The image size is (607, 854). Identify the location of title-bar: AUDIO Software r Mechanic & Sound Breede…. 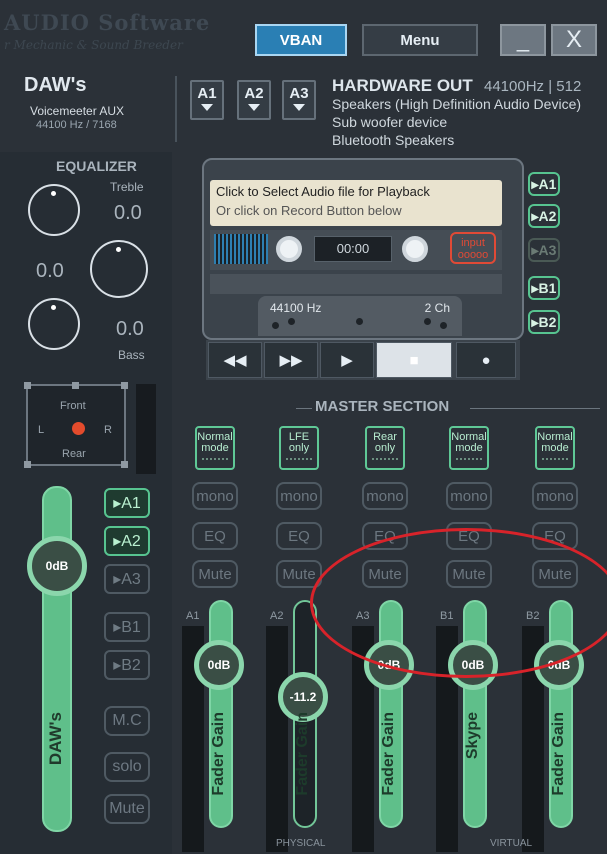
(303, 37).